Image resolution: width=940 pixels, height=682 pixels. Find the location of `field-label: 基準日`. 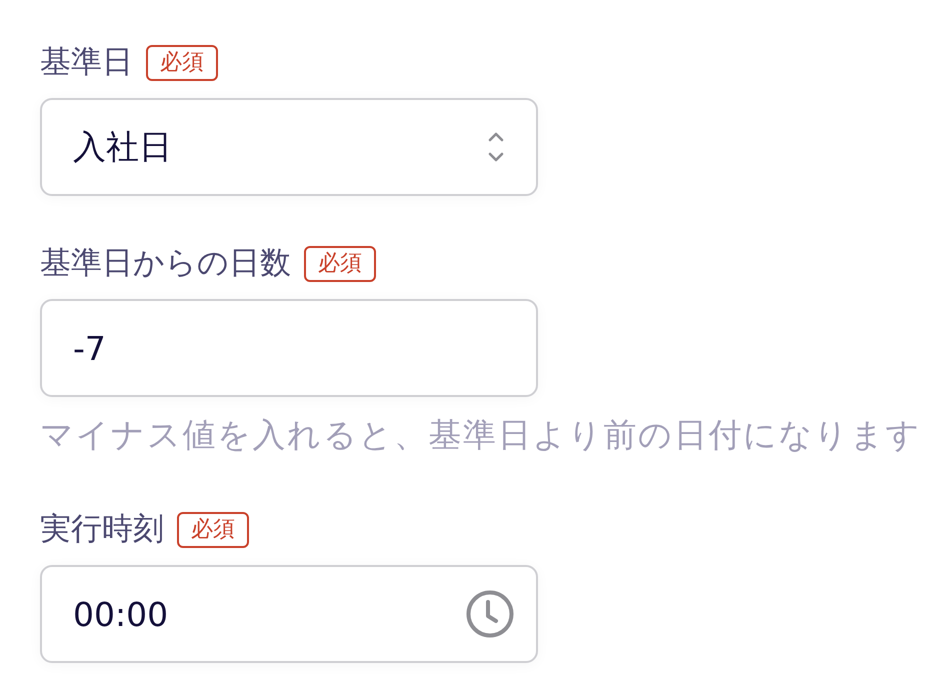

field-label: 基準日 is located at coordinates (86, 62).